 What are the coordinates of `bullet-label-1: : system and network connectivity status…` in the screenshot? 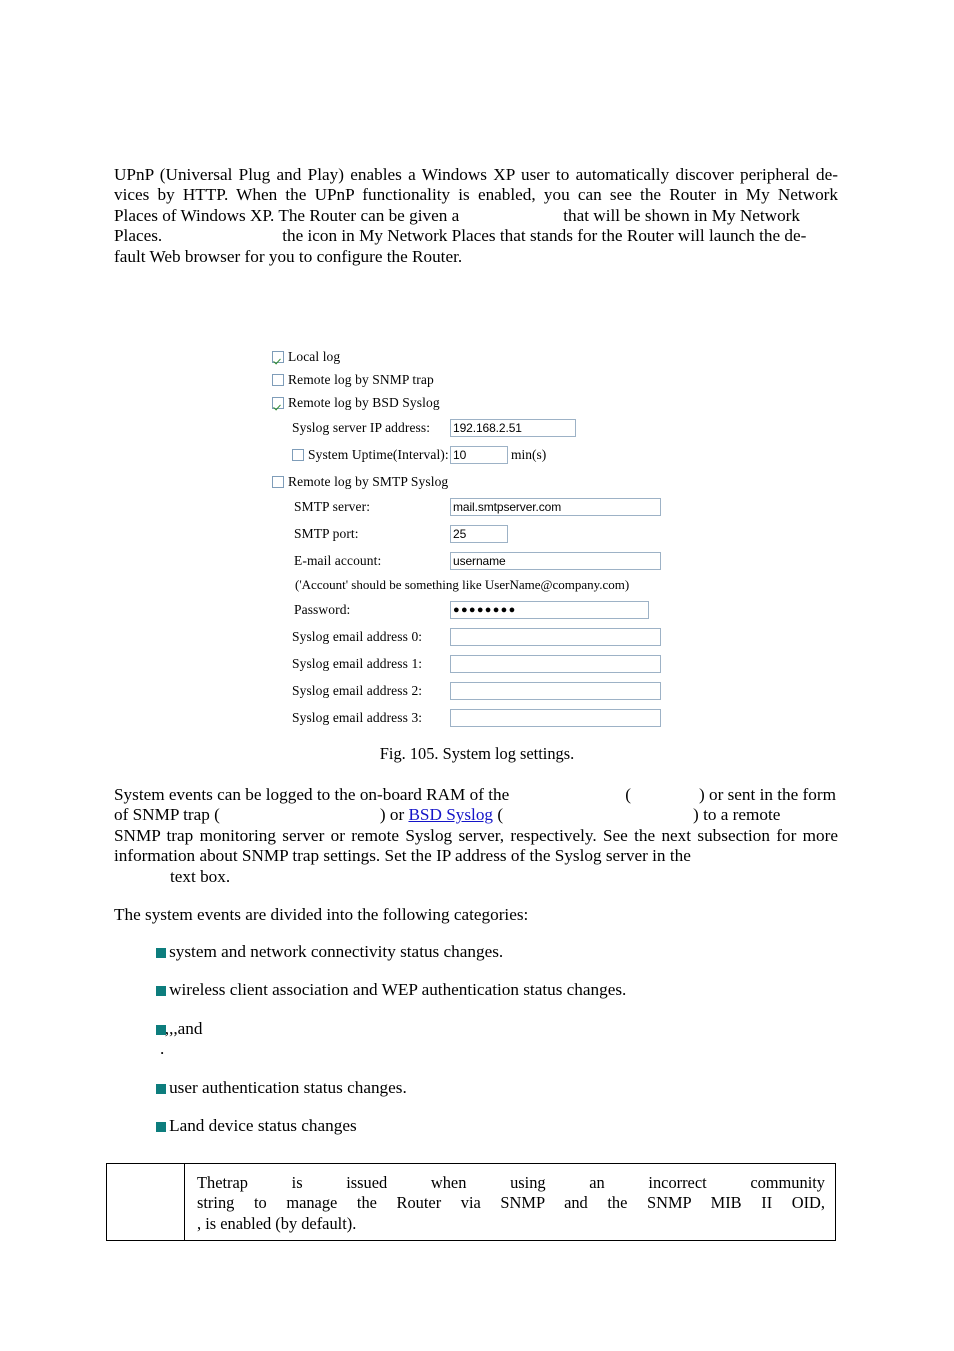 It's located at (332, 951).